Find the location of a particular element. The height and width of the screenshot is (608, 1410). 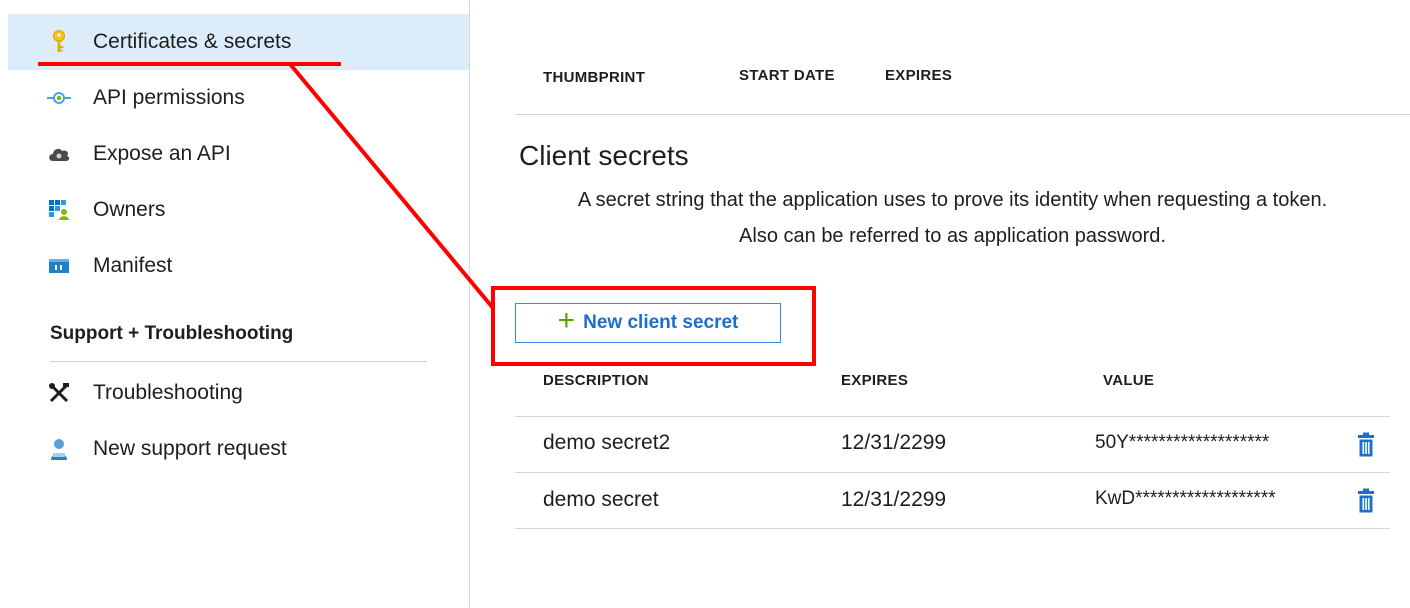

manifest-icon is located at coordinates (59, 266).